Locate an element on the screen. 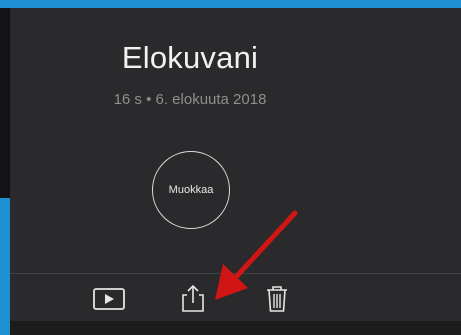  delete-button is located at coordinates (277, 298).